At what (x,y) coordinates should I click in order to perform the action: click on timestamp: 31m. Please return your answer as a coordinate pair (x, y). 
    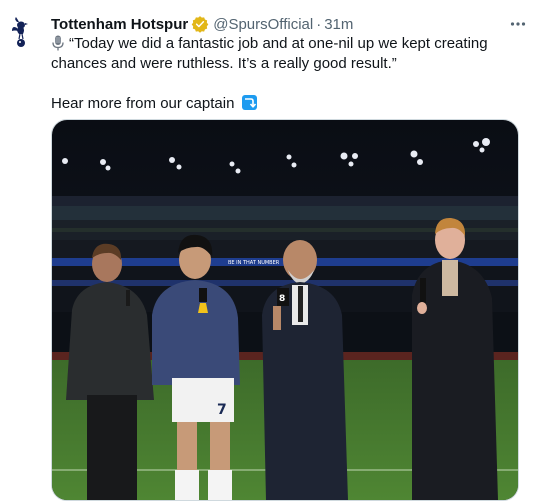
    Looking at the image, I should click on (338, 24).